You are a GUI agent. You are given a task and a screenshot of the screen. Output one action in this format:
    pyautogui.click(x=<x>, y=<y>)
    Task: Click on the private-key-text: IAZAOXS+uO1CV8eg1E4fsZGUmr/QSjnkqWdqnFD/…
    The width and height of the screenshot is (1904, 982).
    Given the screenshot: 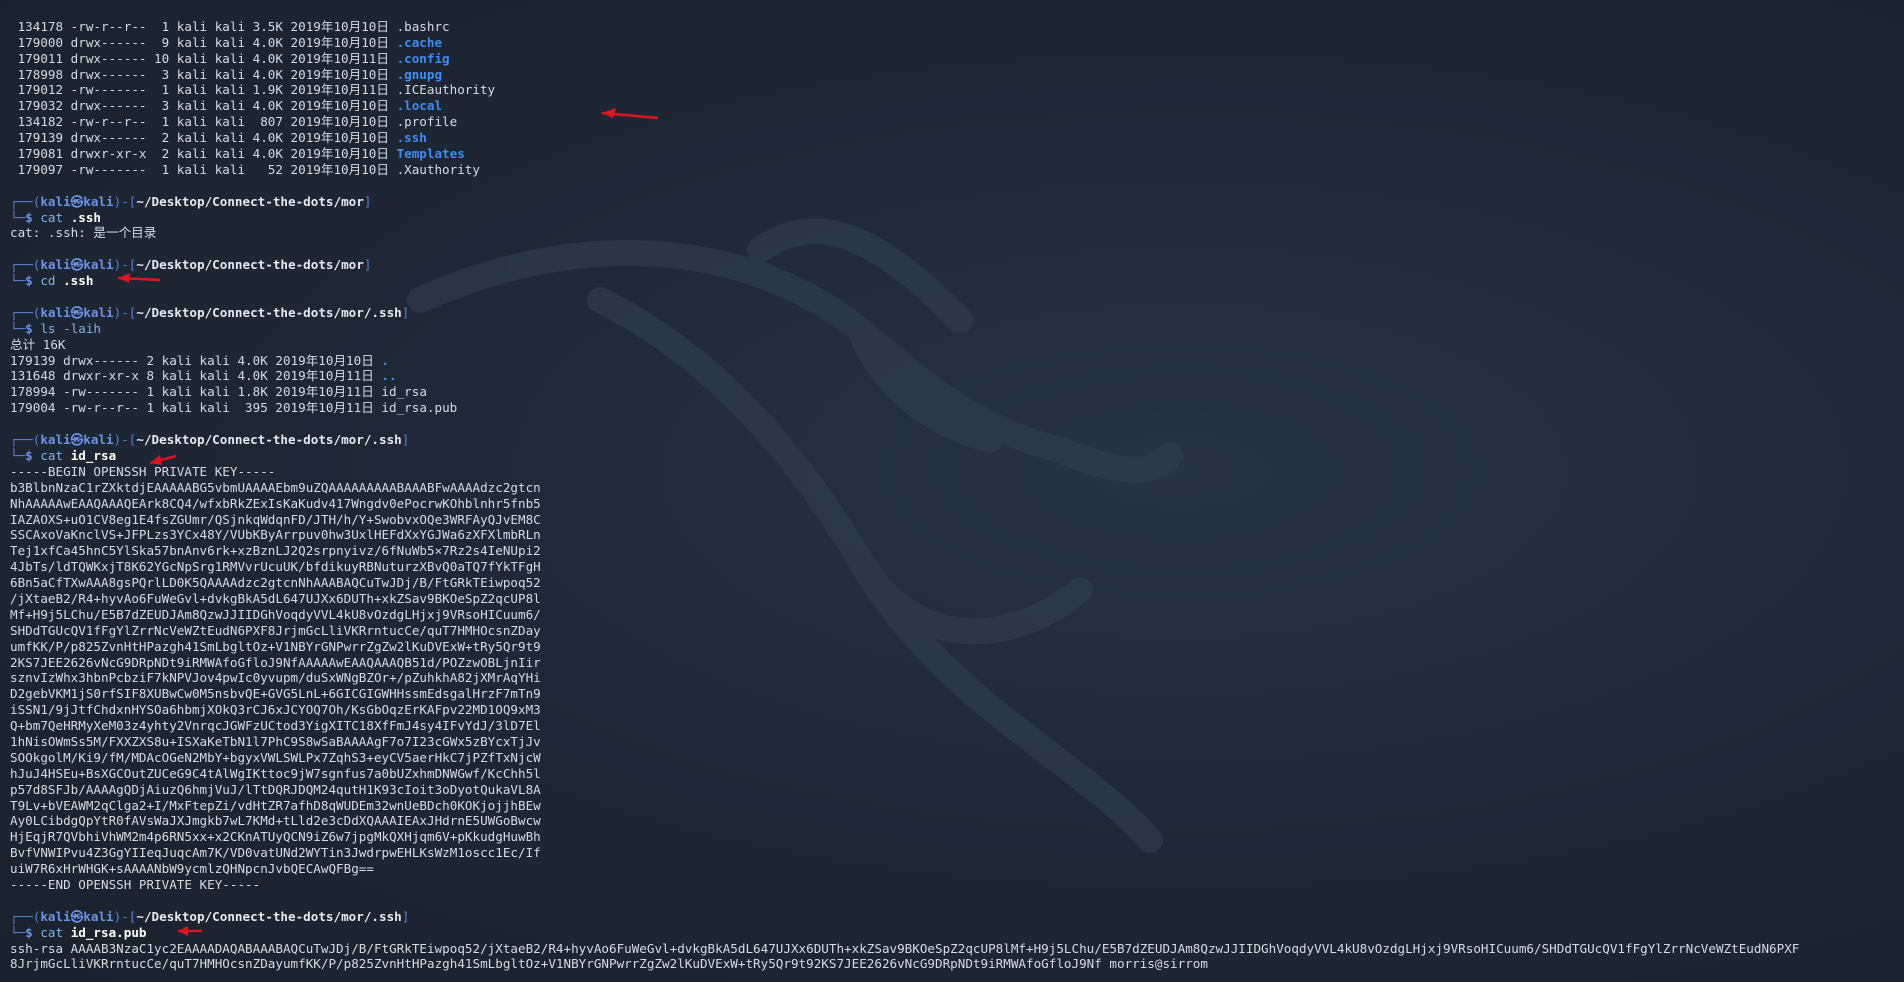 What is the action you would take?
    pyautogui.click(x=275, y=519)
    